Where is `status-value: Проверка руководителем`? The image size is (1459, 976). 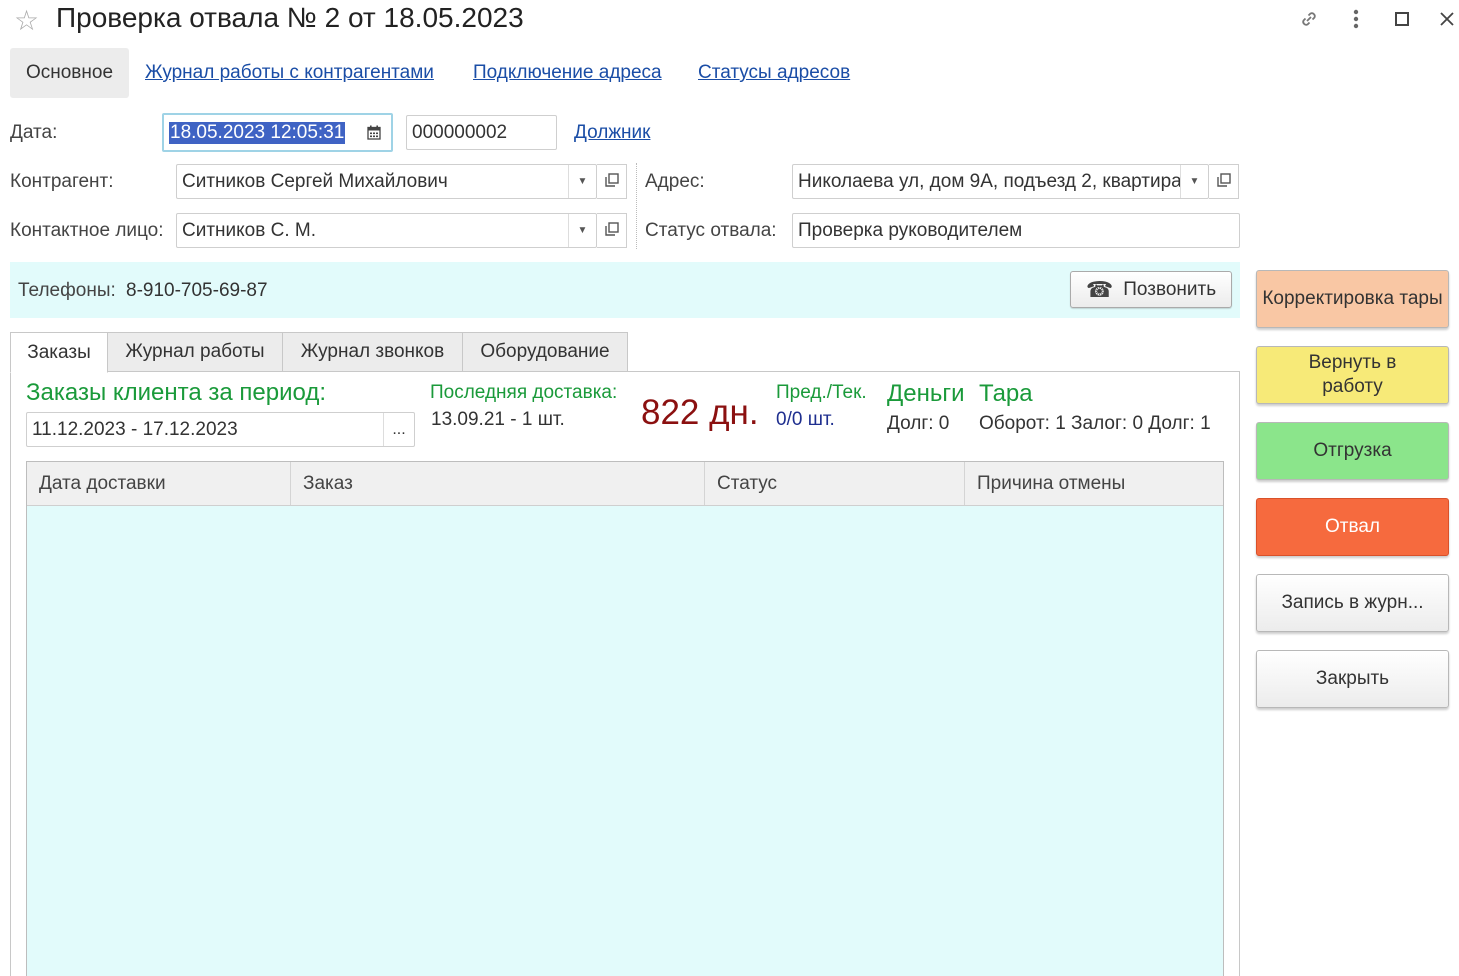
status-value: Проверка руководителем is located at coordinates (910, 230).